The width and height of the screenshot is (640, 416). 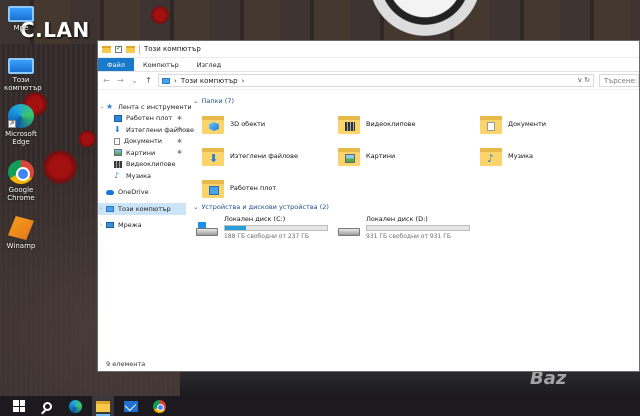 I want to click on chrome-icon, so click(x=21, y=172).